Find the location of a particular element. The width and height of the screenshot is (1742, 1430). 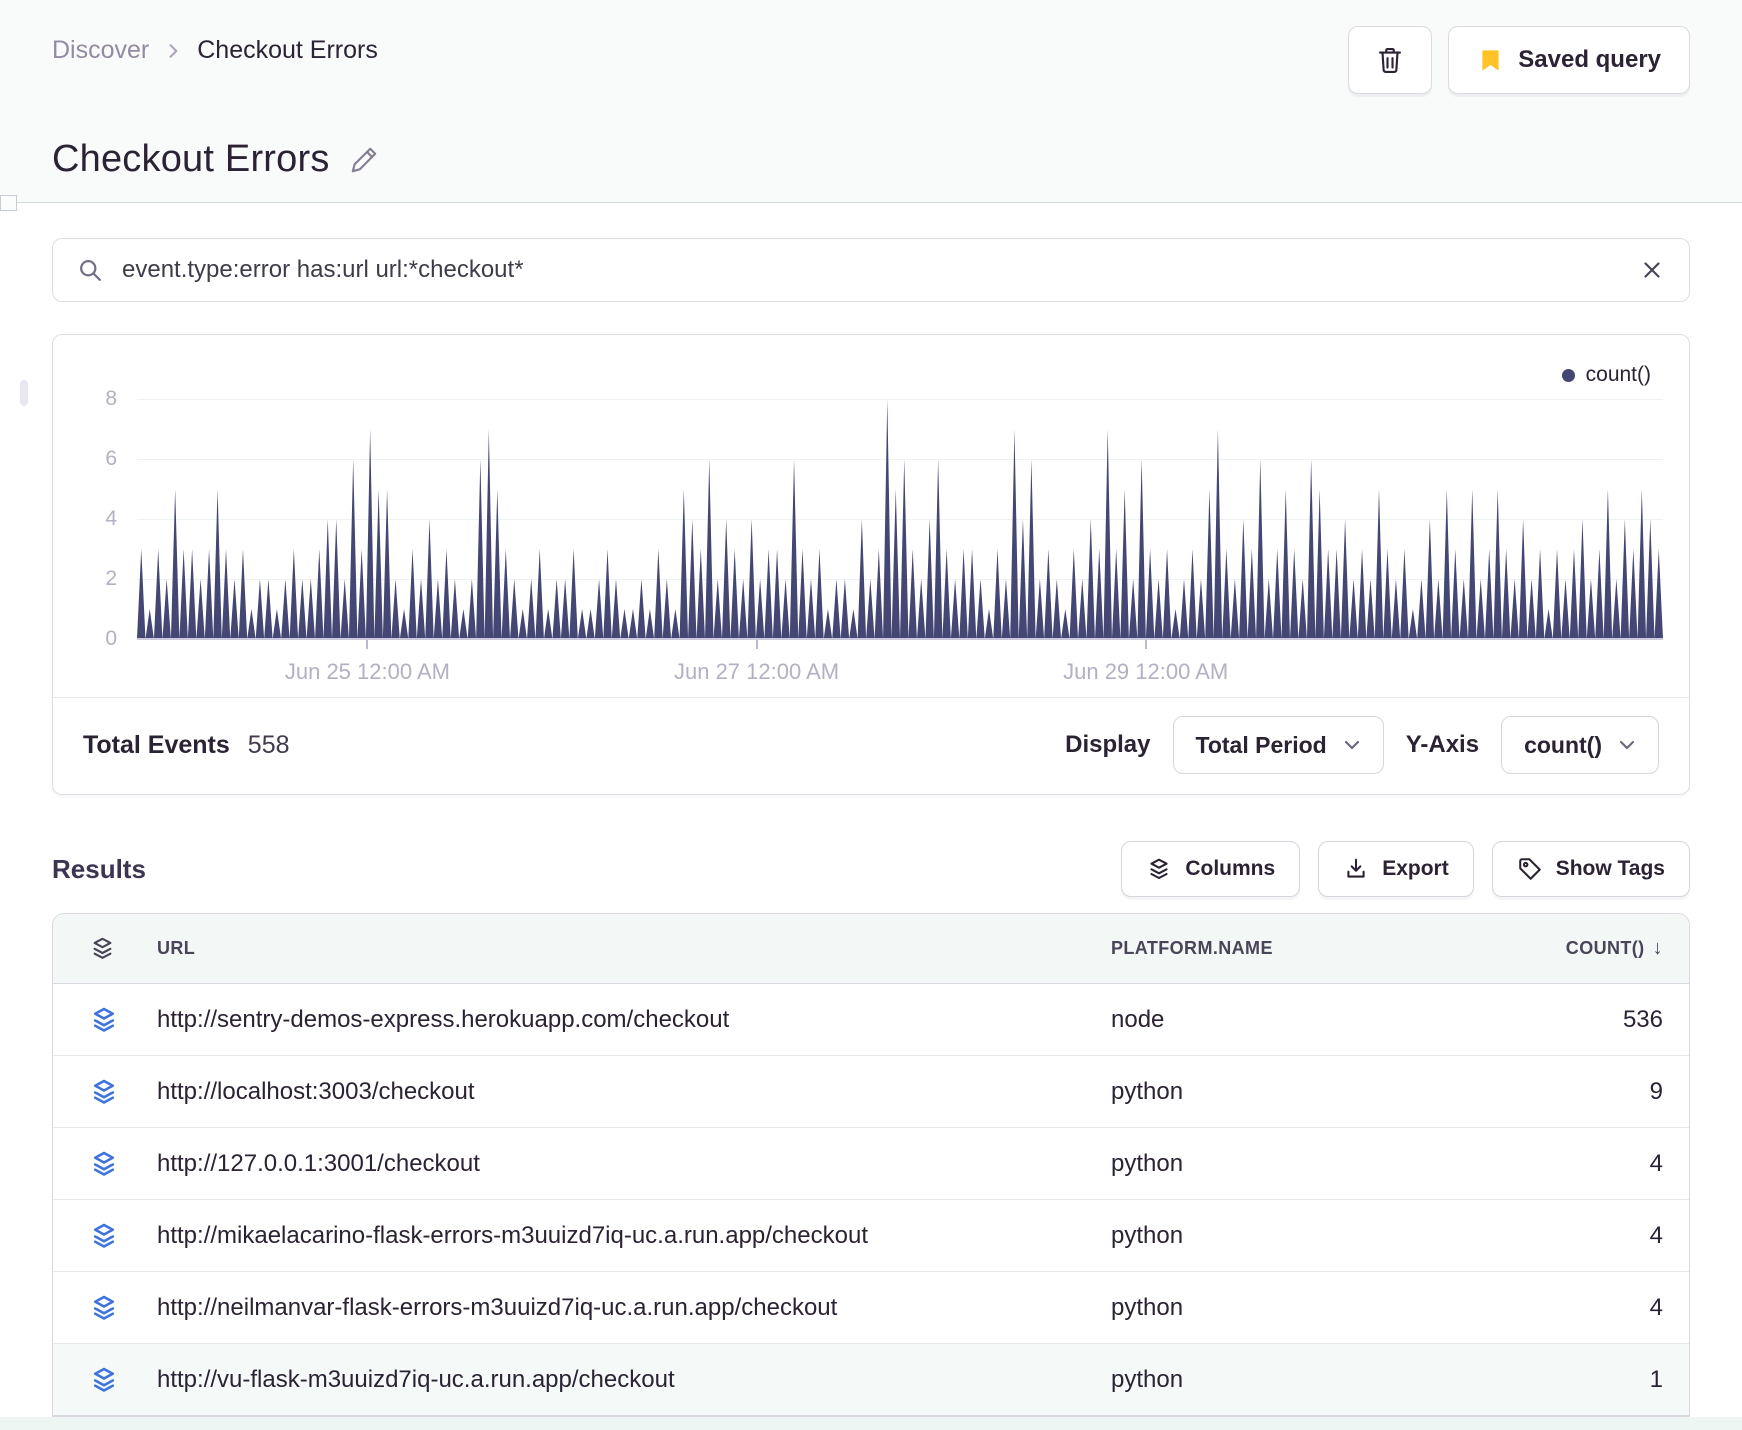

search-input: event.type:error has:url url:*checkout* is located at coordinates (871, 270).